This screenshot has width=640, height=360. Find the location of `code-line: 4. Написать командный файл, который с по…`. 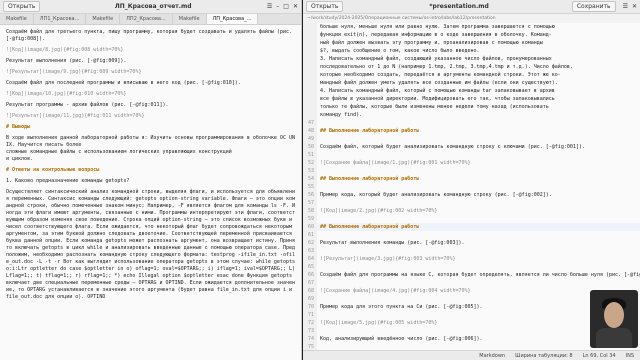

code-line: 4. Написать командный файл, который с по… is located at coordinates (471, 91).